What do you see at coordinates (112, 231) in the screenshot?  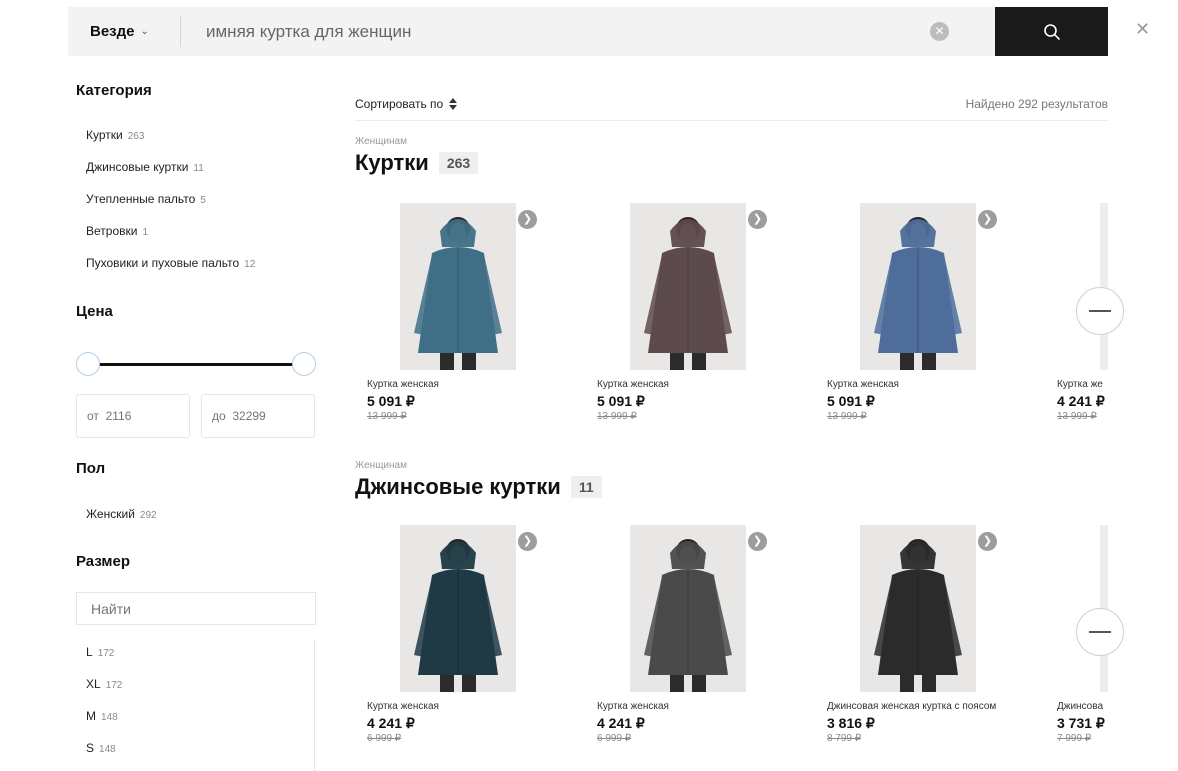 I see `category-label: Ветровки` at bounding box center [112, 231].